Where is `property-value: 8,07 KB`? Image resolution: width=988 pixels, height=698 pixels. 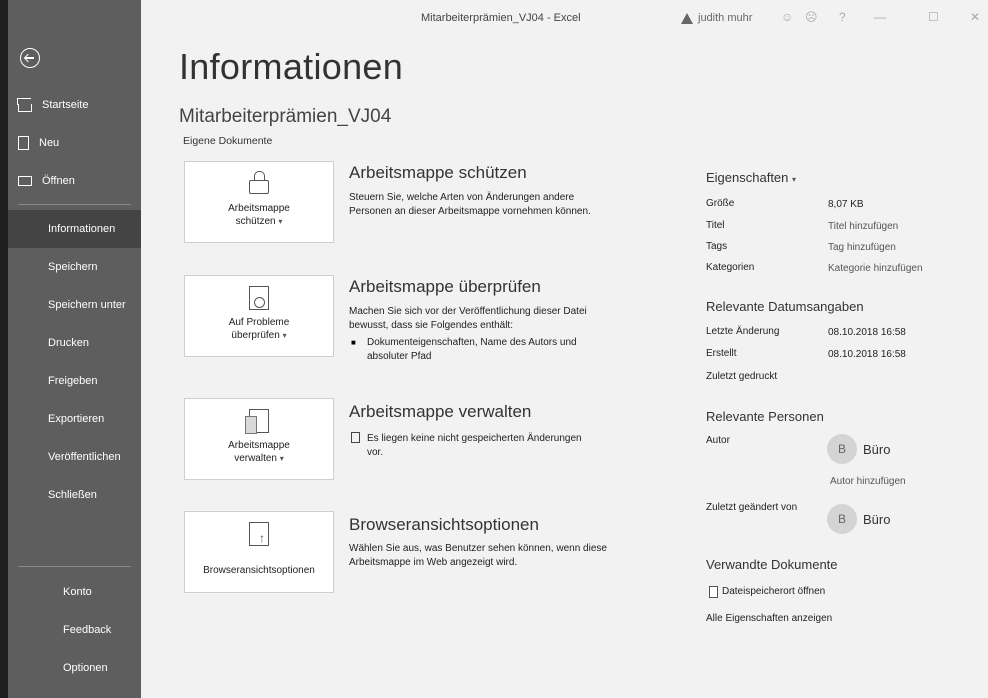
property-value: 8,07 KB is located at coordinates (846, 204).